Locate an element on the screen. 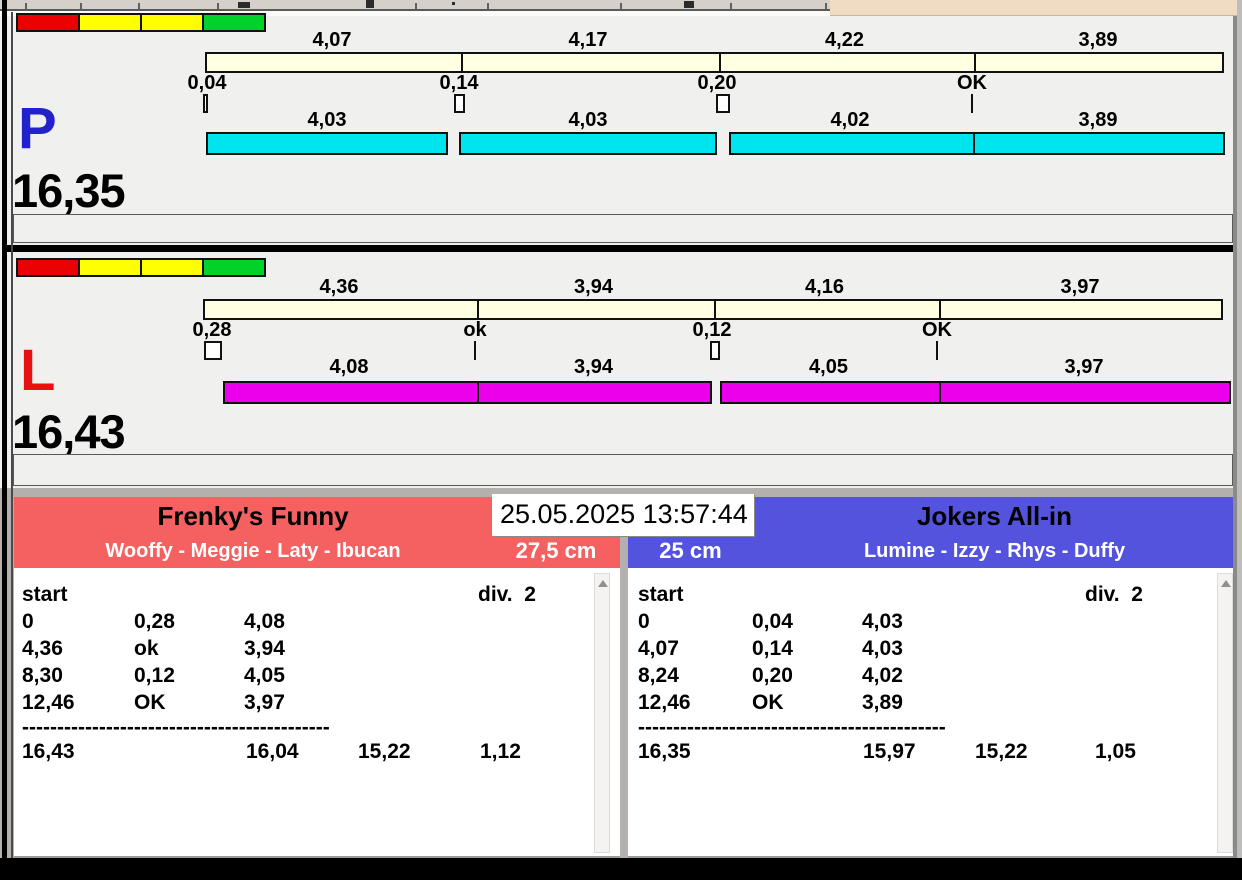 Image resolution: width=1242 pixels, height=880 pixels. cell-elapsed: 8,30 is located at coordinates (42, 675).